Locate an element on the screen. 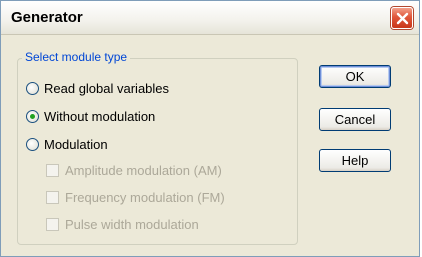  close-button is located at coordinates (402, 18).